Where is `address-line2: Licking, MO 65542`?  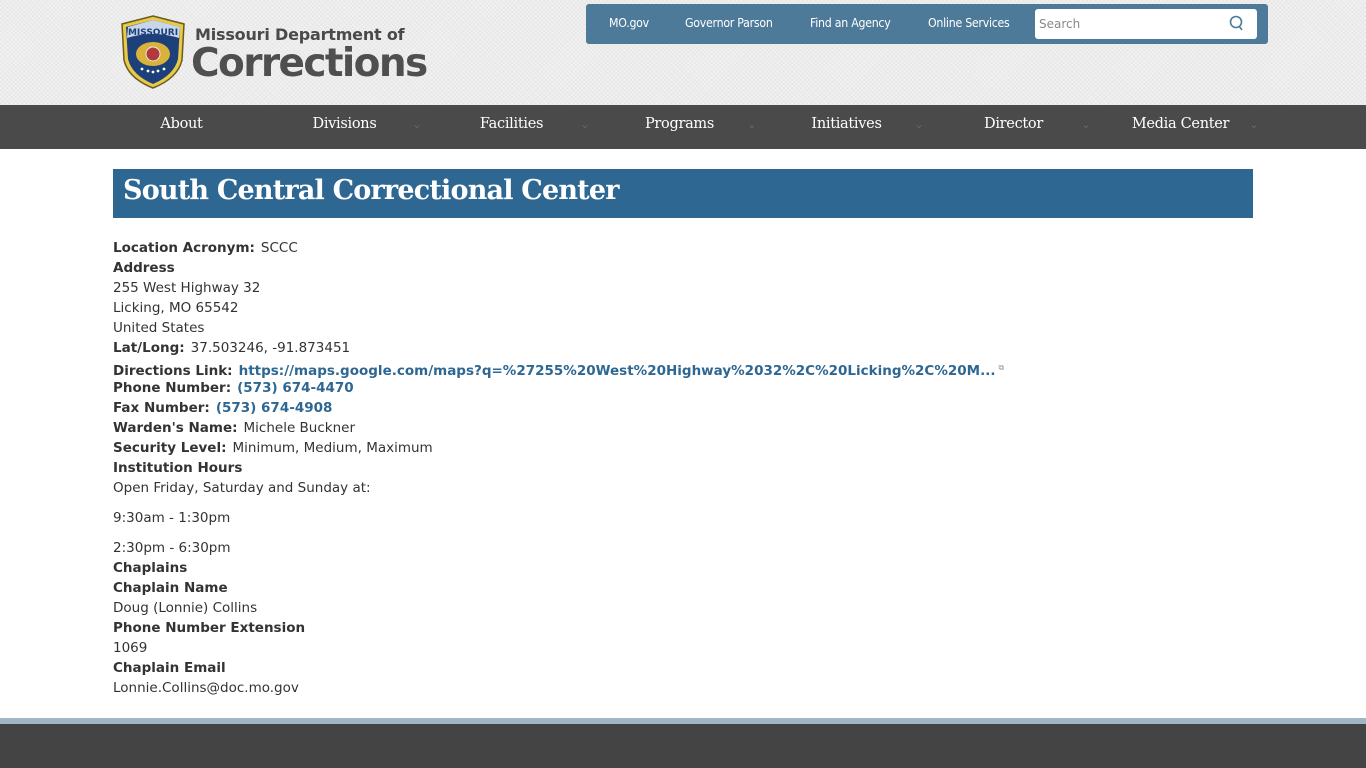
address-line2: Licking, MO 65542 is located at coordinates (176, 308).